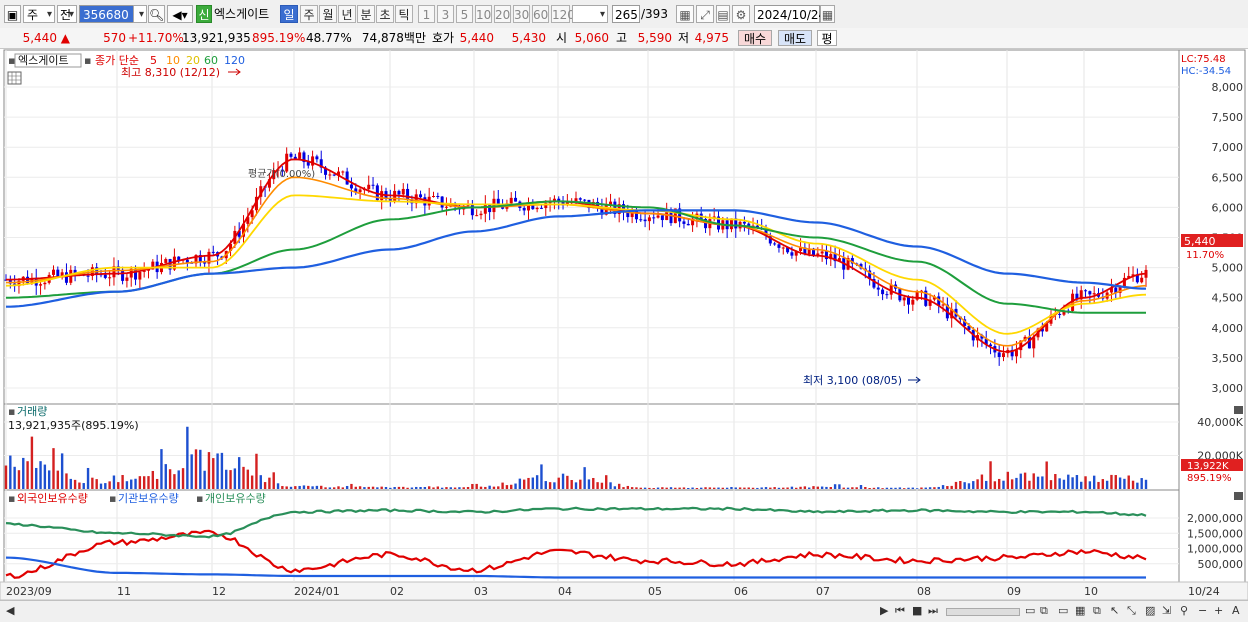  Describe the element at coordinates (1238, 410) in the screenshot. I see `volume-panel-close-icon` at that location.